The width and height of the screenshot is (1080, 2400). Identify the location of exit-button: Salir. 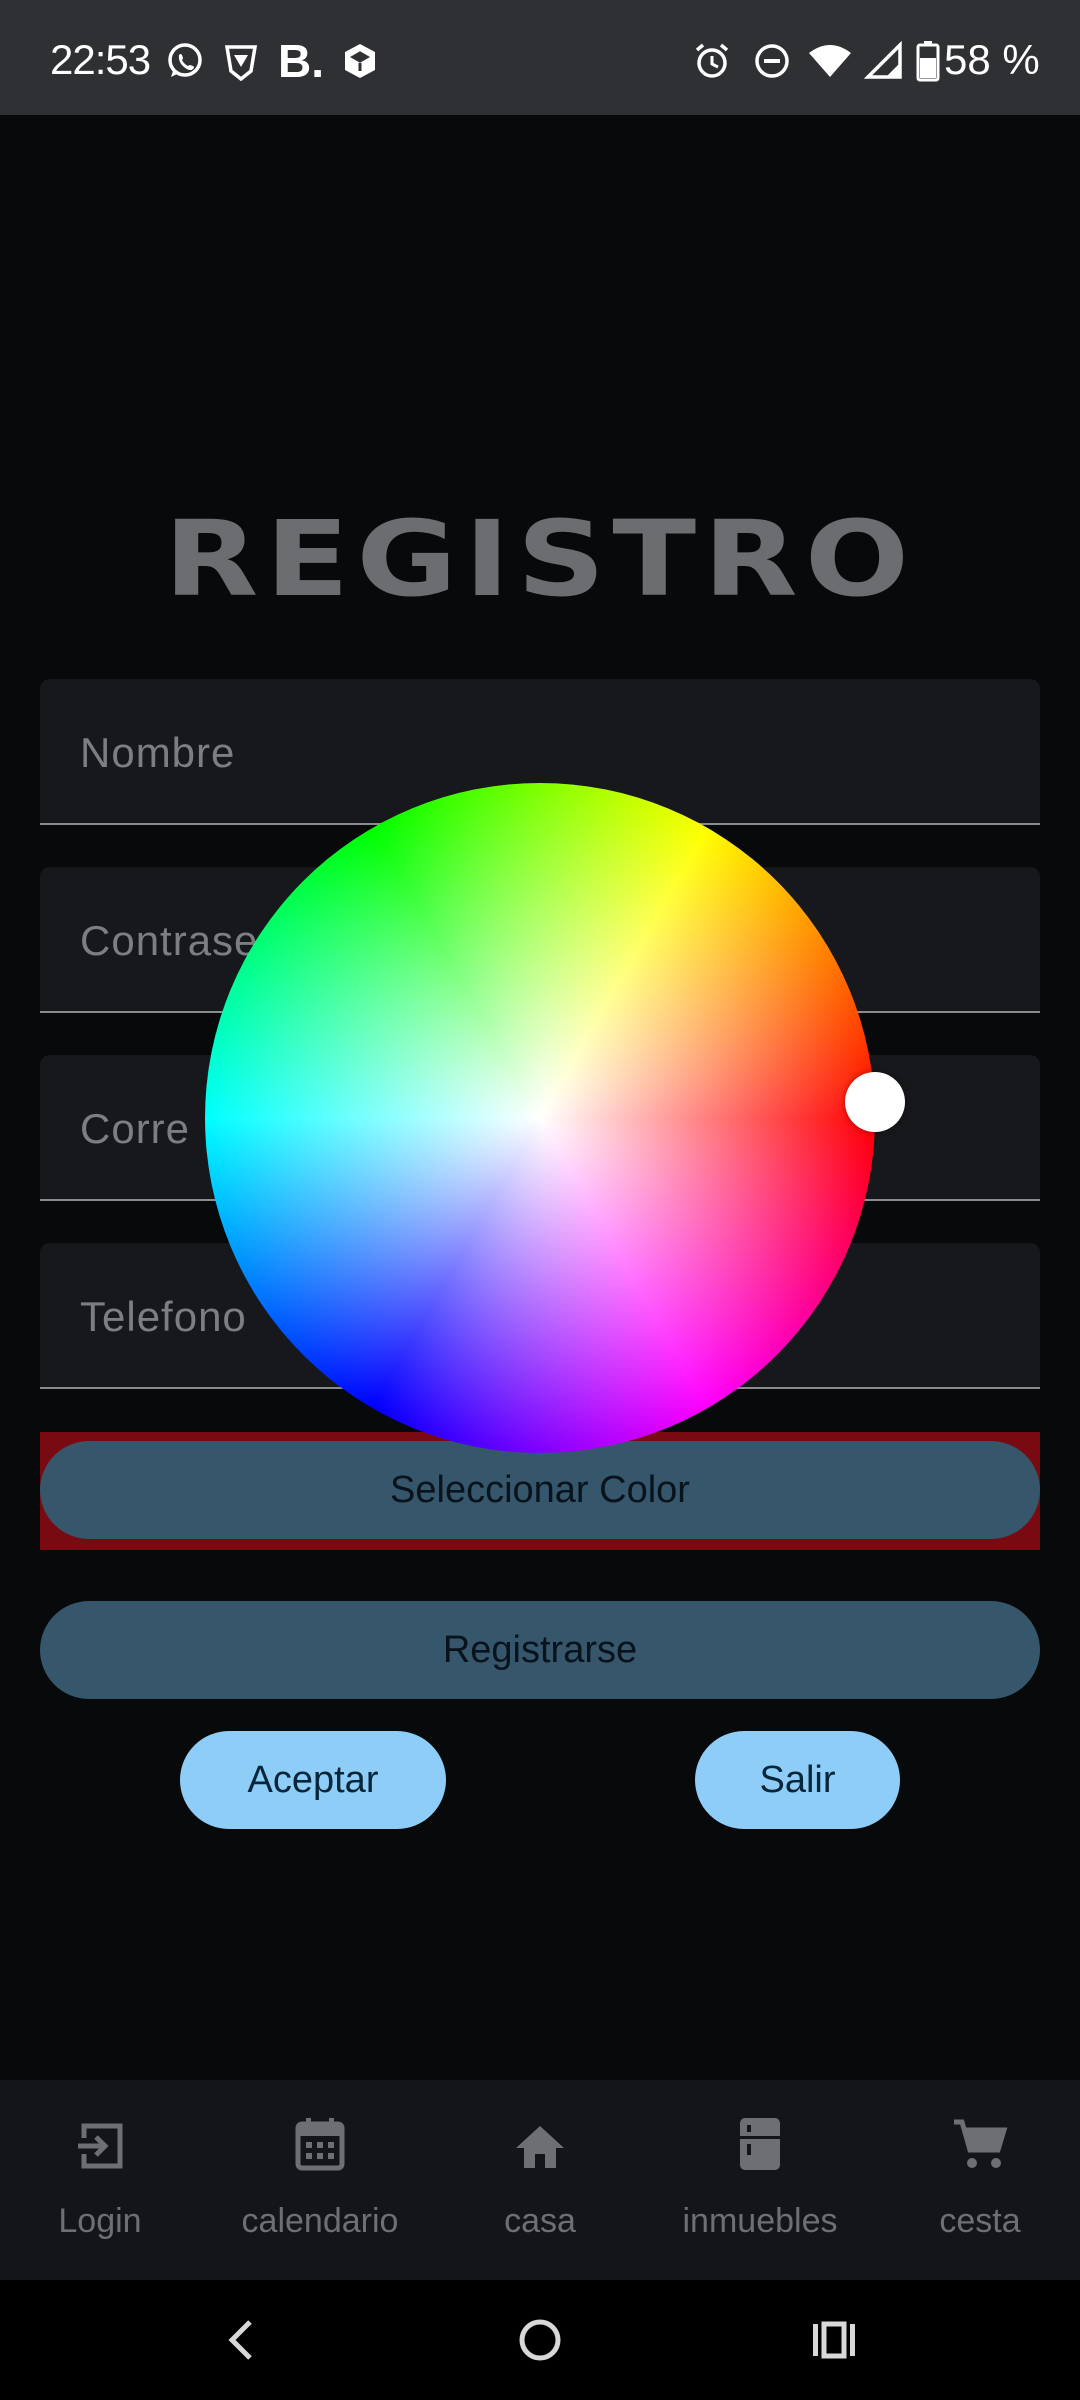
(797, 1780).